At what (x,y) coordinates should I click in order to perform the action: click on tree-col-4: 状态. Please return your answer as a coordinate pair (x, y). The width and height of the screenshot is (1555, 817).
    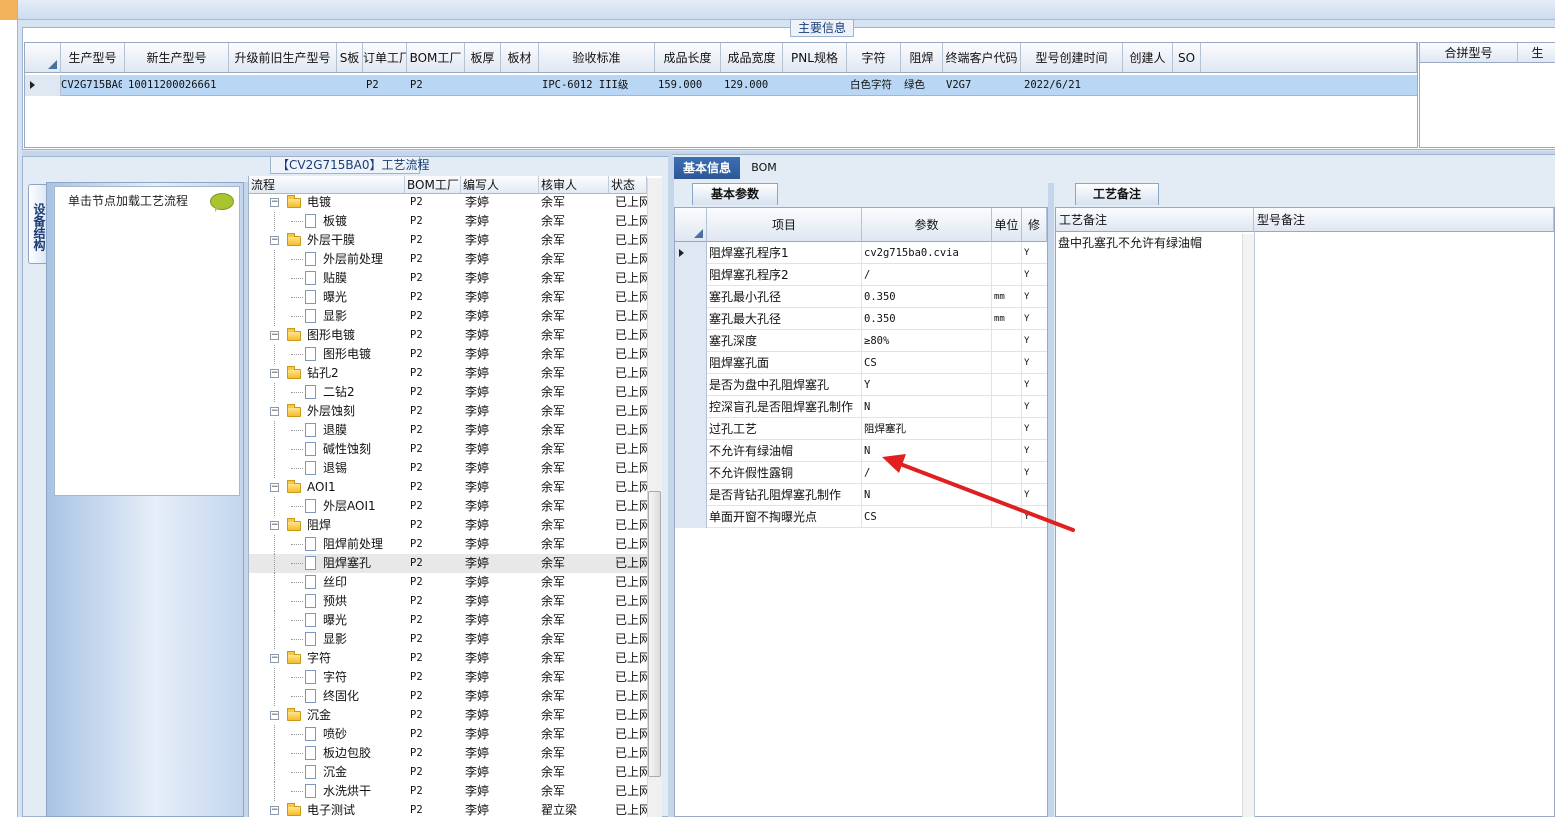
    Looking at the image, I should click on (628, 185).